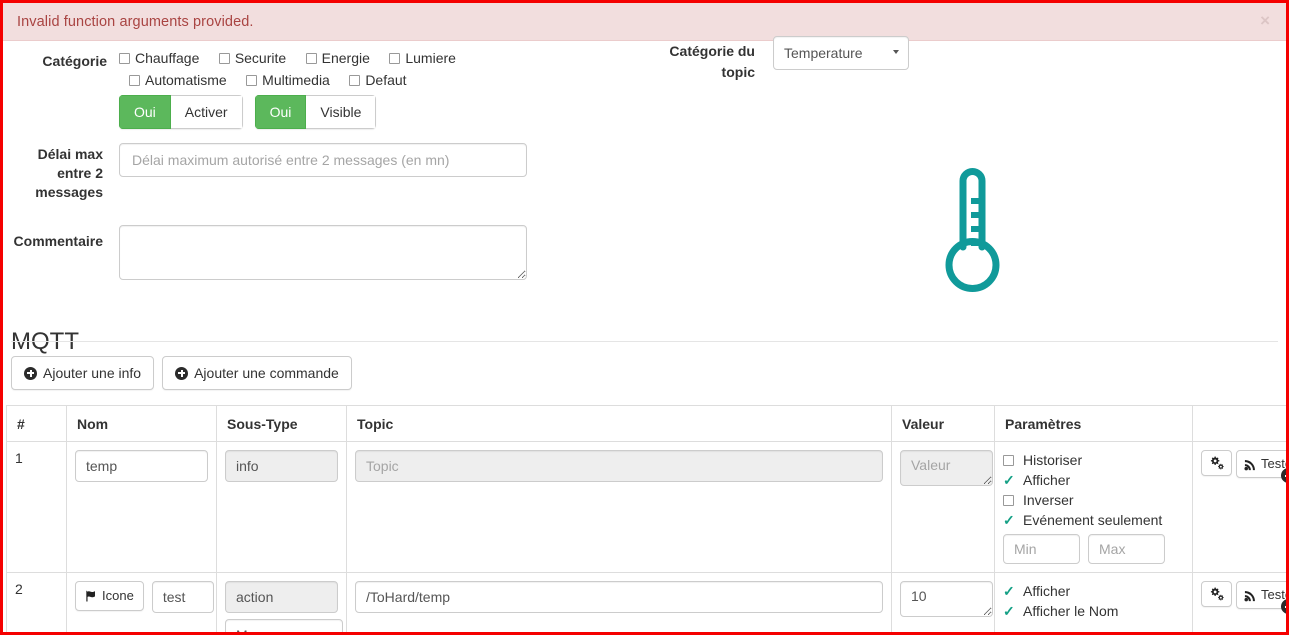  What do you see at coordinates (1239, 423) in the screenshot?
I see `col-header-actions` at bounding box center [1239, 423].